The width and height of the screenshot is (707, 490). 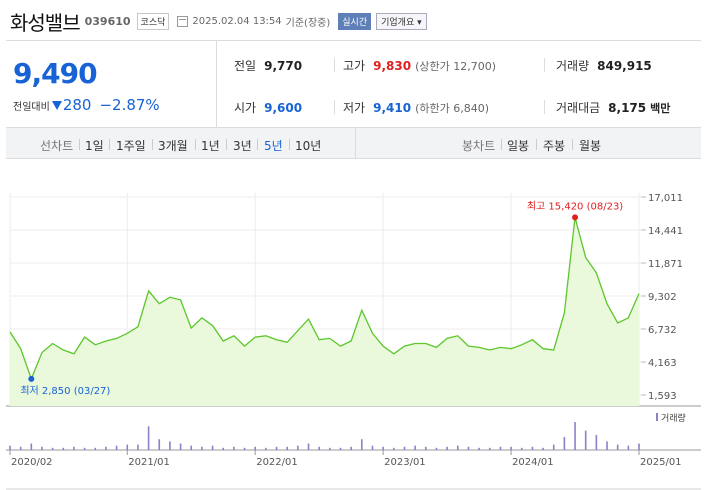 I want to click on chevron-down-icon: ▾, so click(x=419, y=22).